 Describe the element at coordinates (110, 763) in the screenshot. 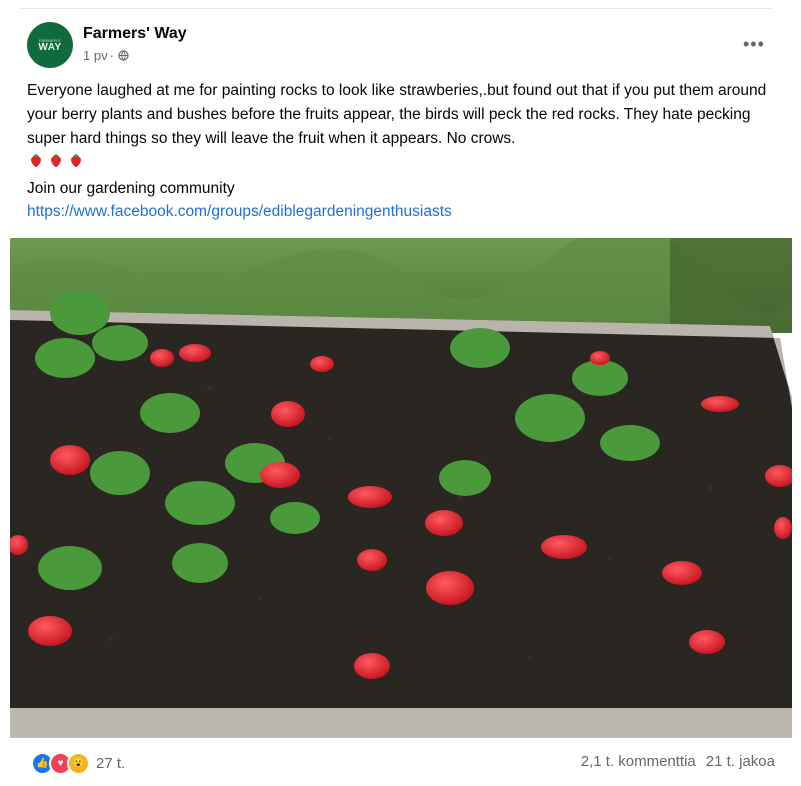

I see `reaction-count: 27 t.` at that location.